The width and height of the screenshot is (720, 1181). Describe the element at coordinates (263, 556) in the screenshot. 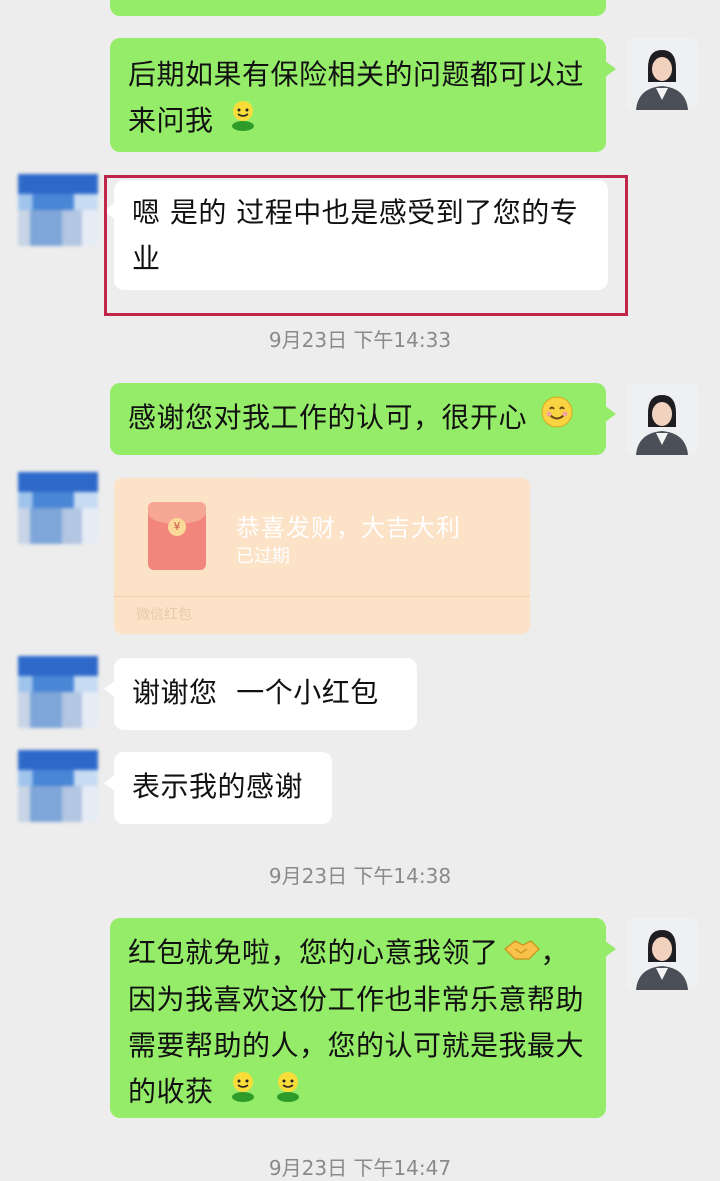

I see `red-packet-status: 已过期` at that location.